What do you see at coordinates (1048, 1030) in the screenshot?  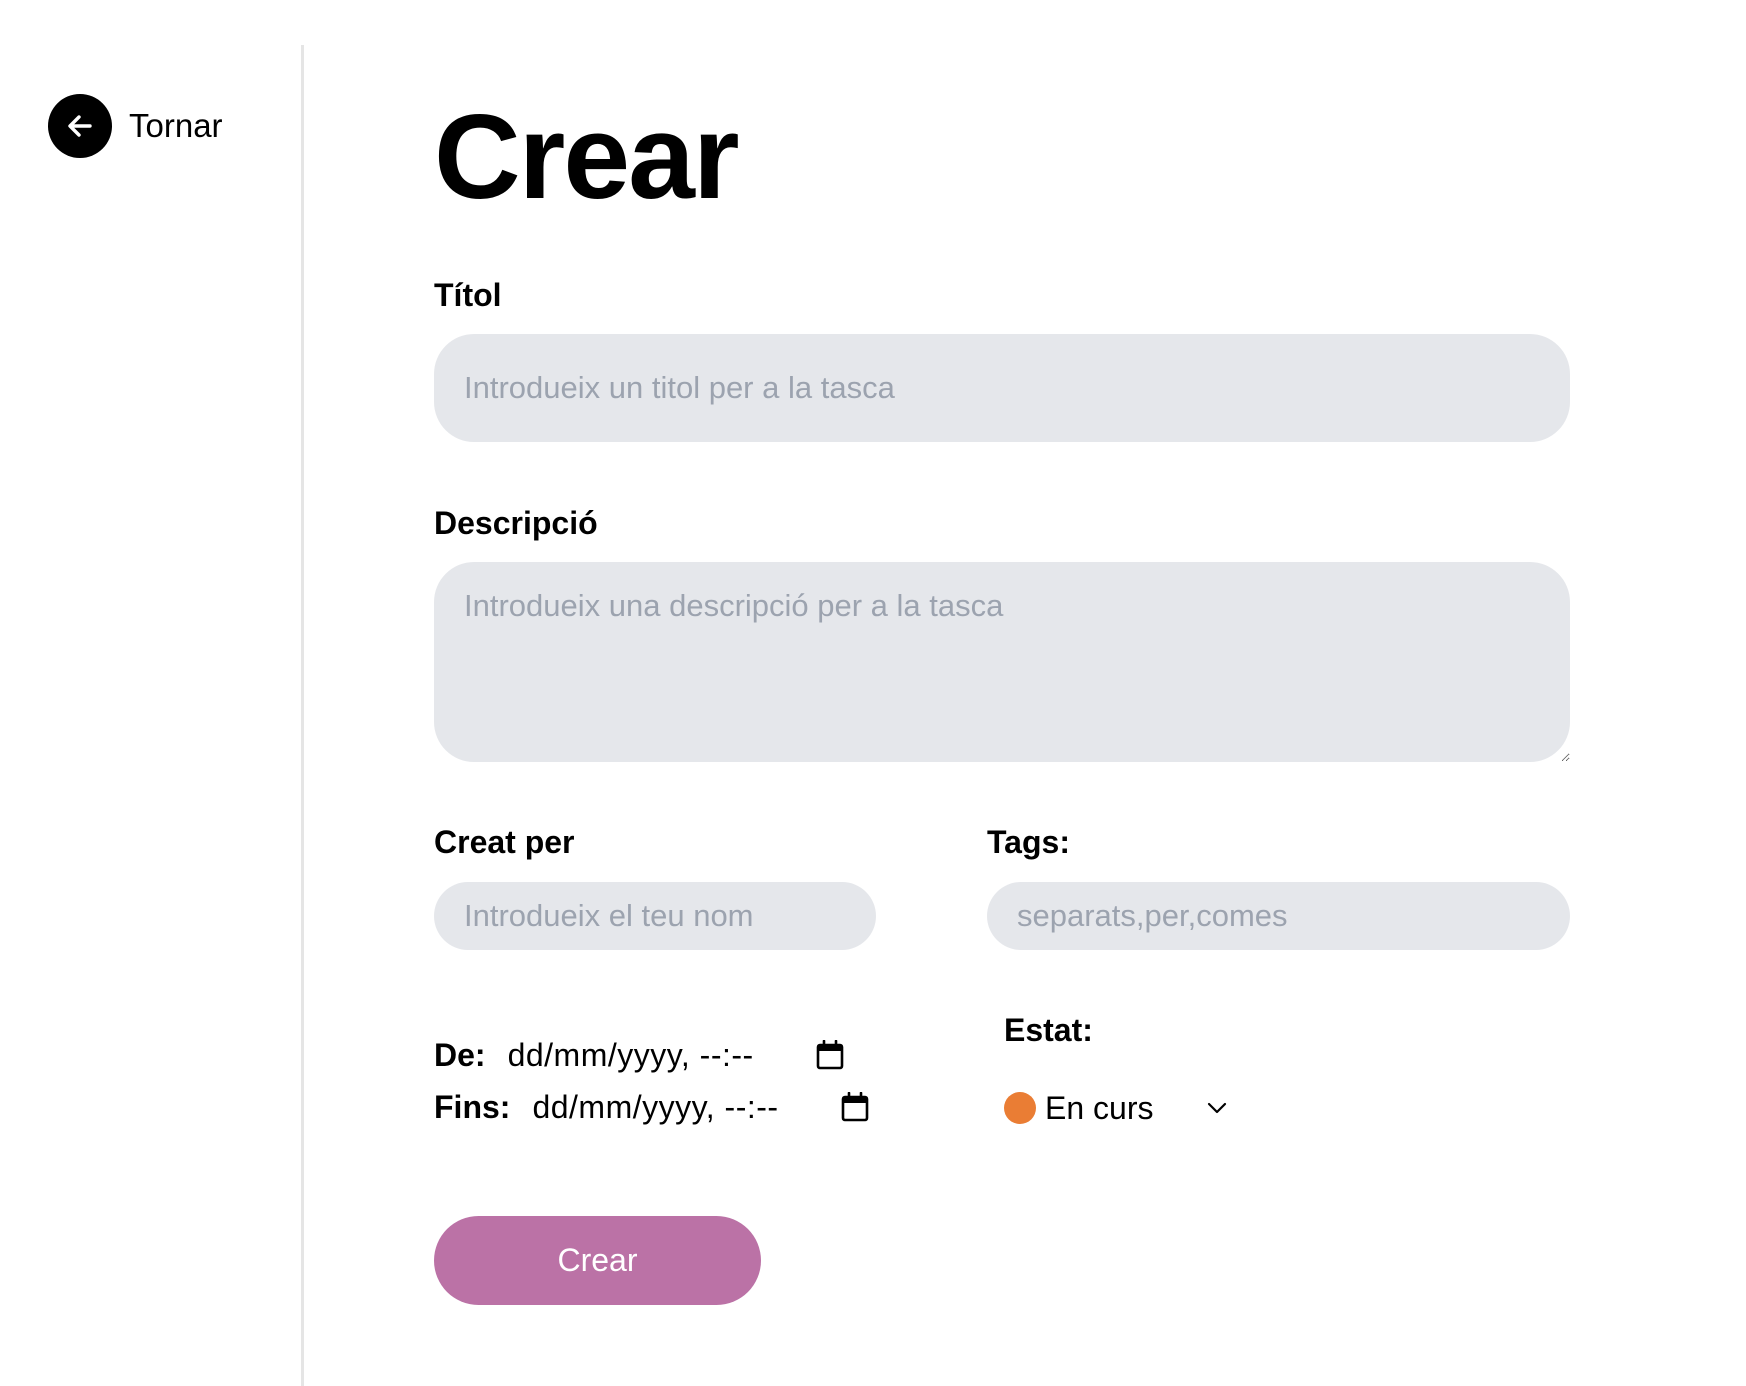 I see `status-label: Estat:` at bounding box center [1048, 1030].